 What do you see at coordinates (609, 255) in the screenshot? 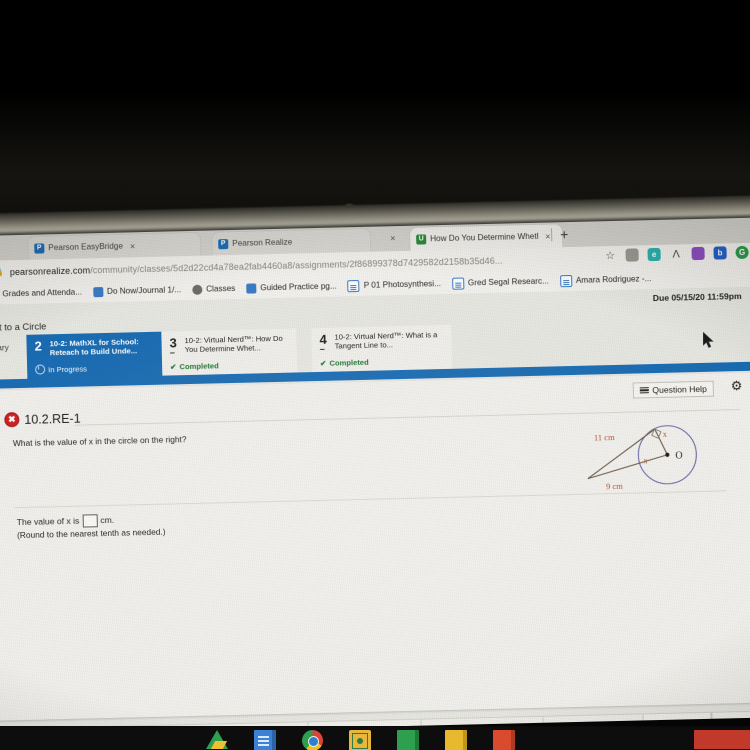
I see `bookmark-star-icon: ☆` at bounding box center [609, 255].